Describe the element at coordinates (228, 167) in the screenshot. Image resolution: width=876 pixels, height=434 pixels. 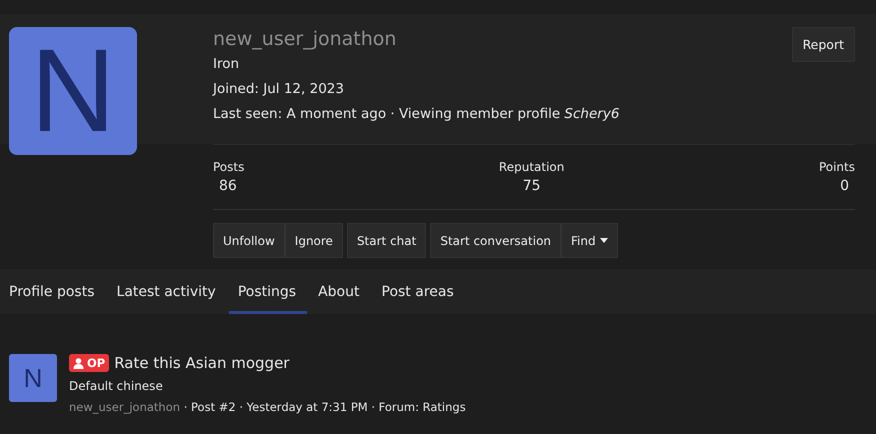
I see `stat-label: Posts` at that location.